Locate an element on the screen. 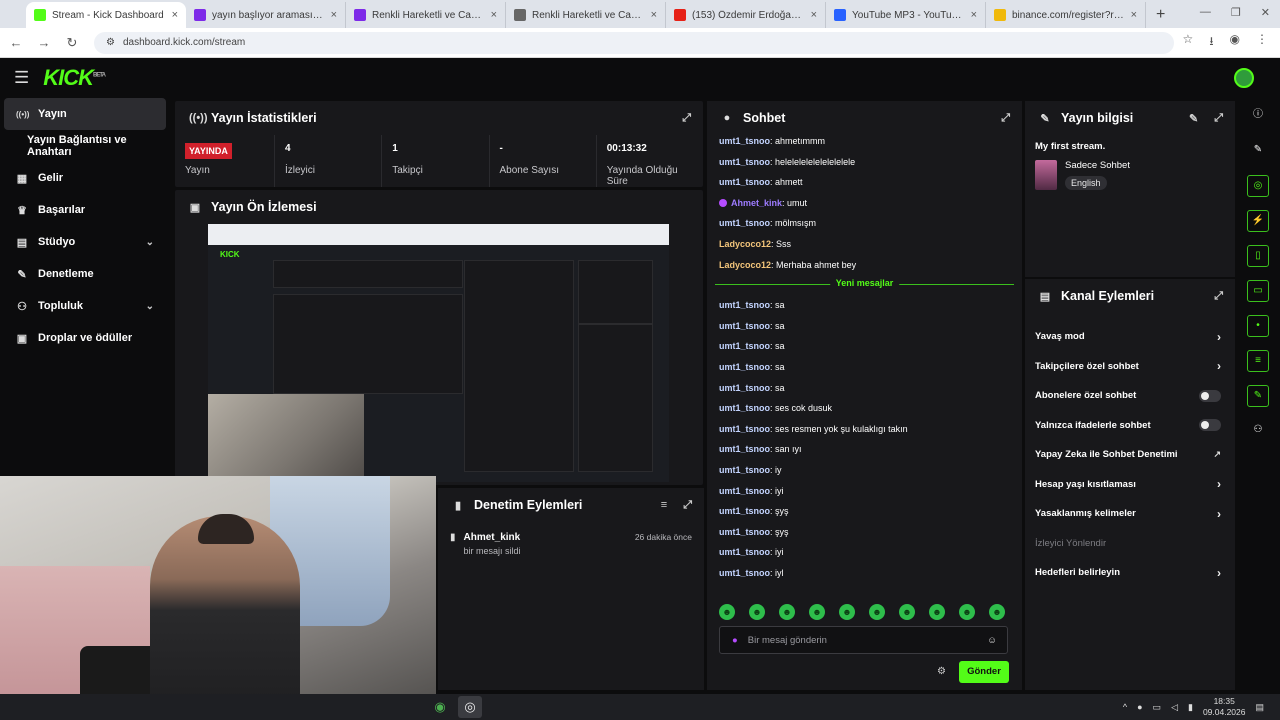 The image size is (1280, 720). channel-action-row: Abonelere özel sohbet is located at coordinates (1130, 396).